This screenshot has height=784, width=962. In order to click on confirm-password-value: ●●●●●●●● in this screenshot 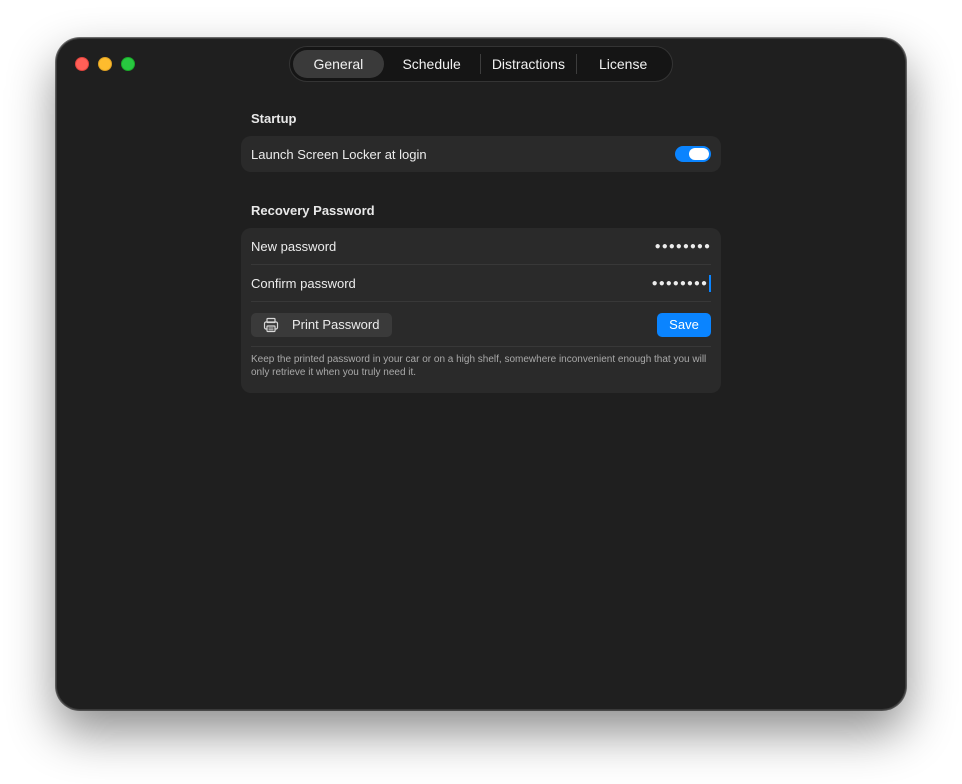, I will do `click(679, 283)`.